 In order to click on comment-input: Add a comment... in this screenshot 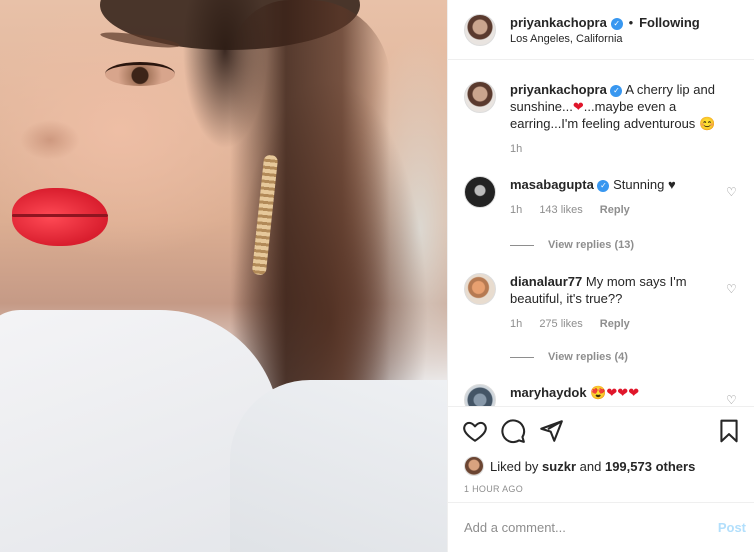, I will do `click(591, 527)`.